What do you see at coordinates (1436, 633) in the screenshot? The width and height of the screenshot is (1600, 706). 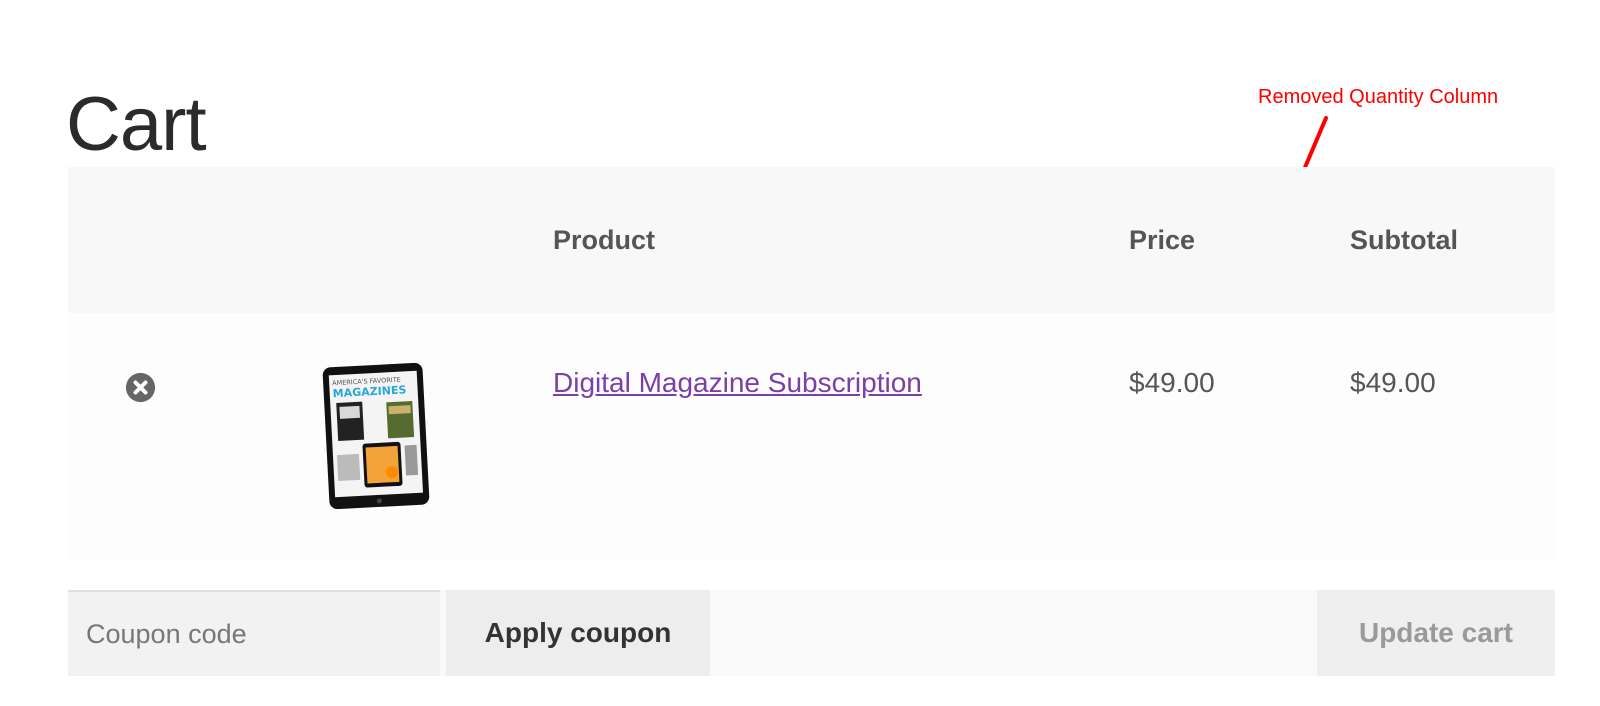 I see `update-cart-button: Update cart` at bounding box center [1436, 633].